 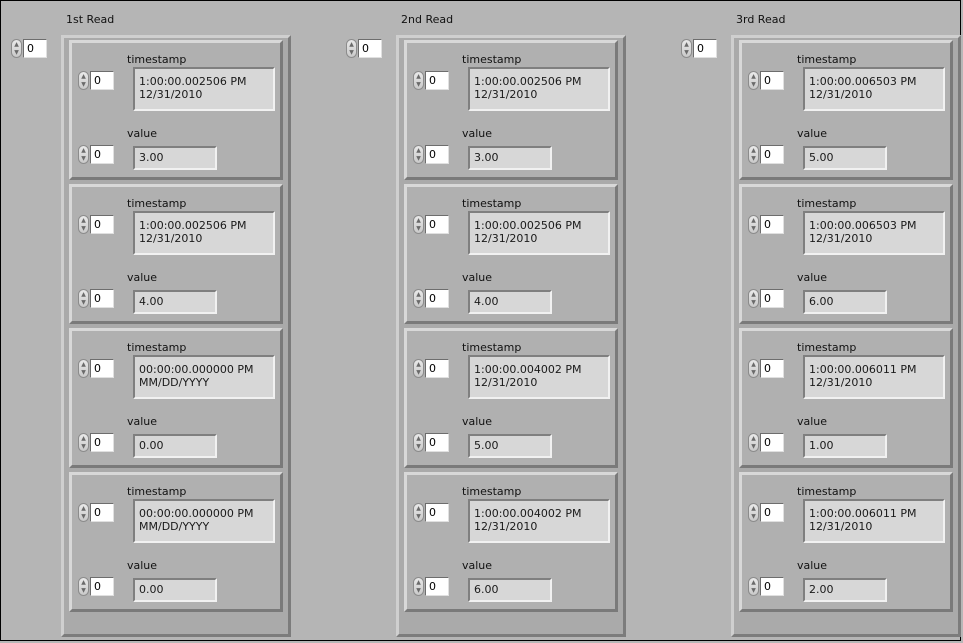 What do you see at coordinates (427, 19) in the screenshot?
I see `column-title: 2nd Read` at bounding box center [427, 19].